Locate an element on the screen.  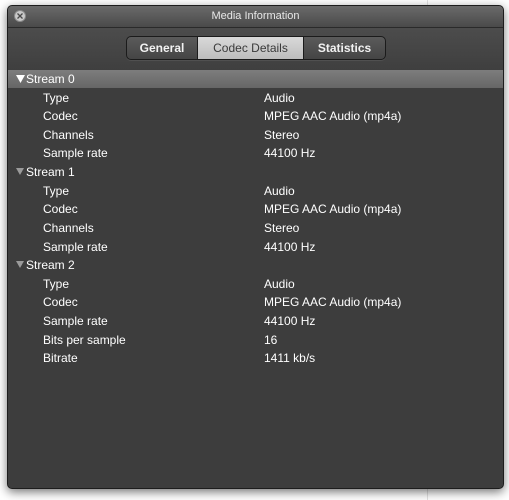
tree-row: Bits per sample 16 is located at coordinates (255, 340).